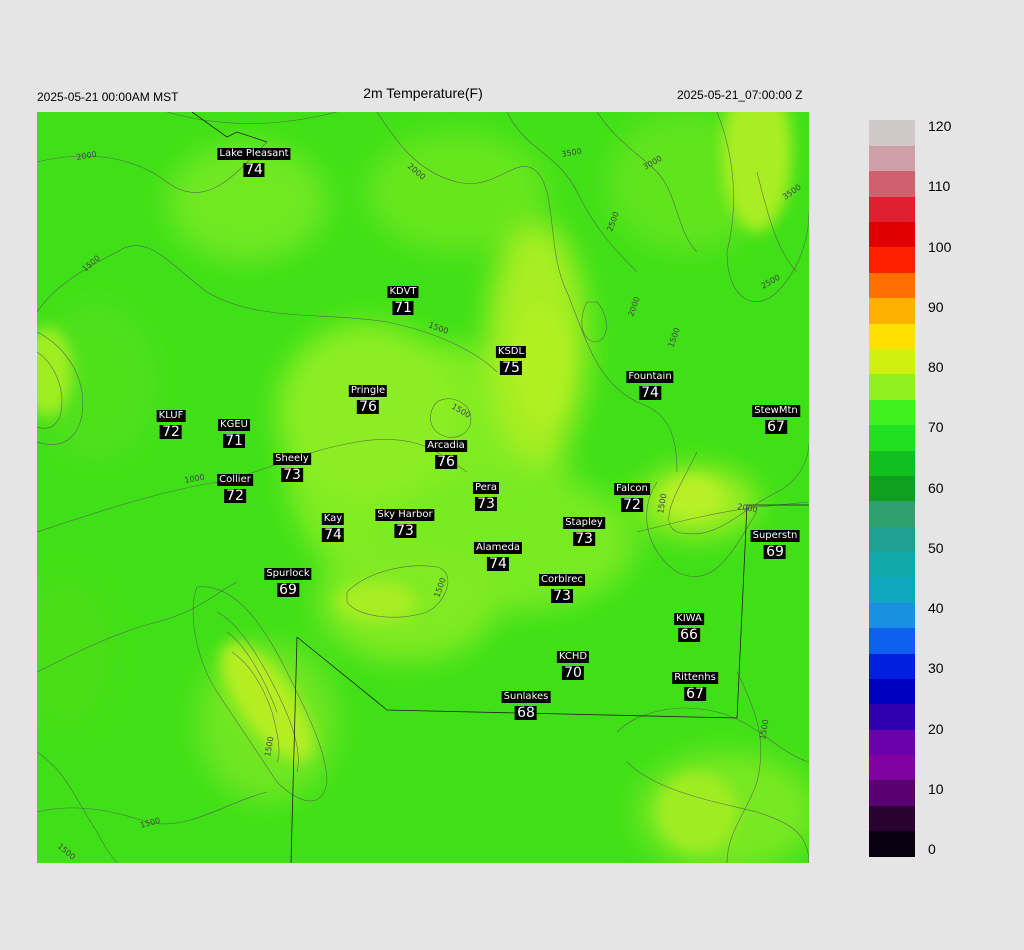 The image size is (1024, 950). Describe the element at coordinates (584, 523) in the screenshot. I see `station-name: Stapley` at that location.